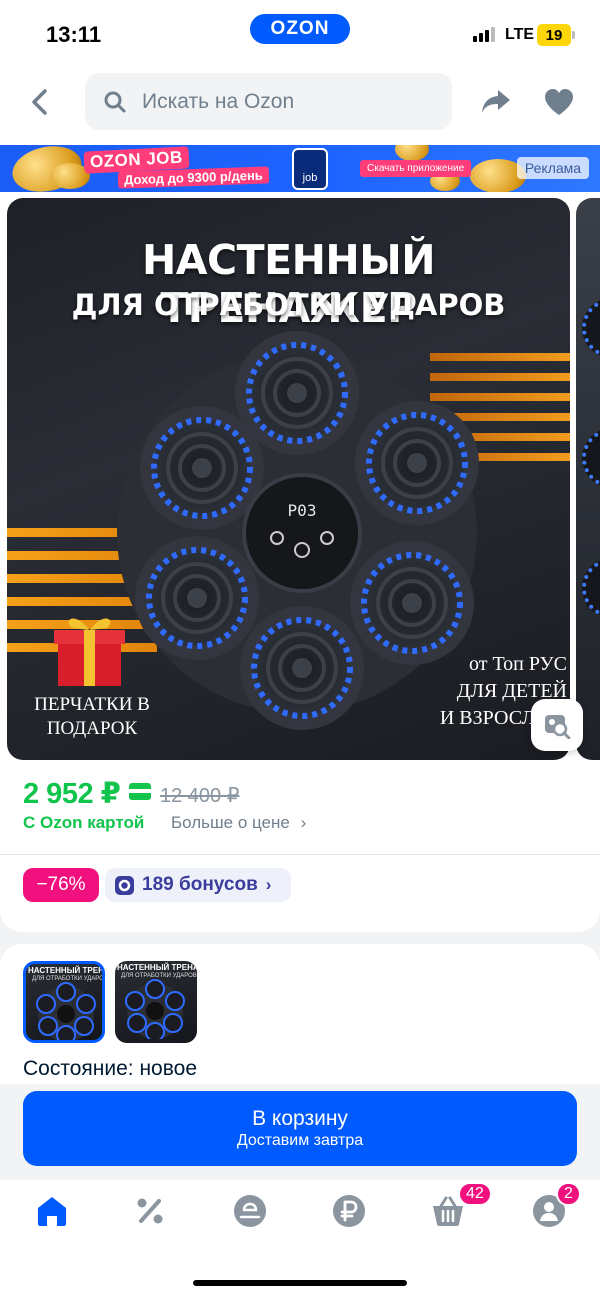 This screenshot has height=1297, width=600. I want to click on next-product-image, so click(588, 479).